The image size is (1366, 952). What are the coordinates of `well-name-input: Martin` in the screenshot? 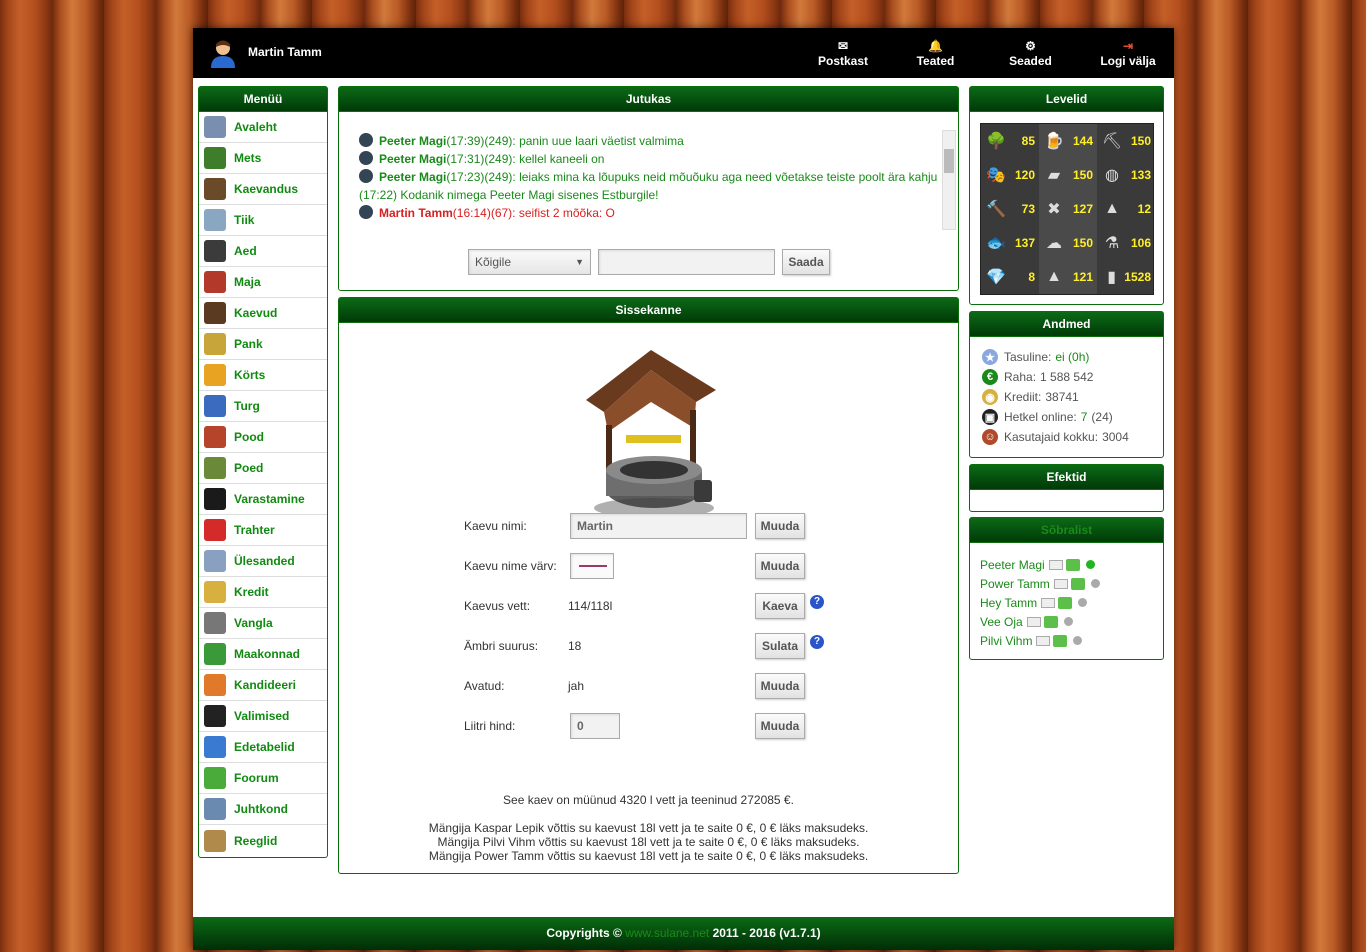 It's located at (658, 526).